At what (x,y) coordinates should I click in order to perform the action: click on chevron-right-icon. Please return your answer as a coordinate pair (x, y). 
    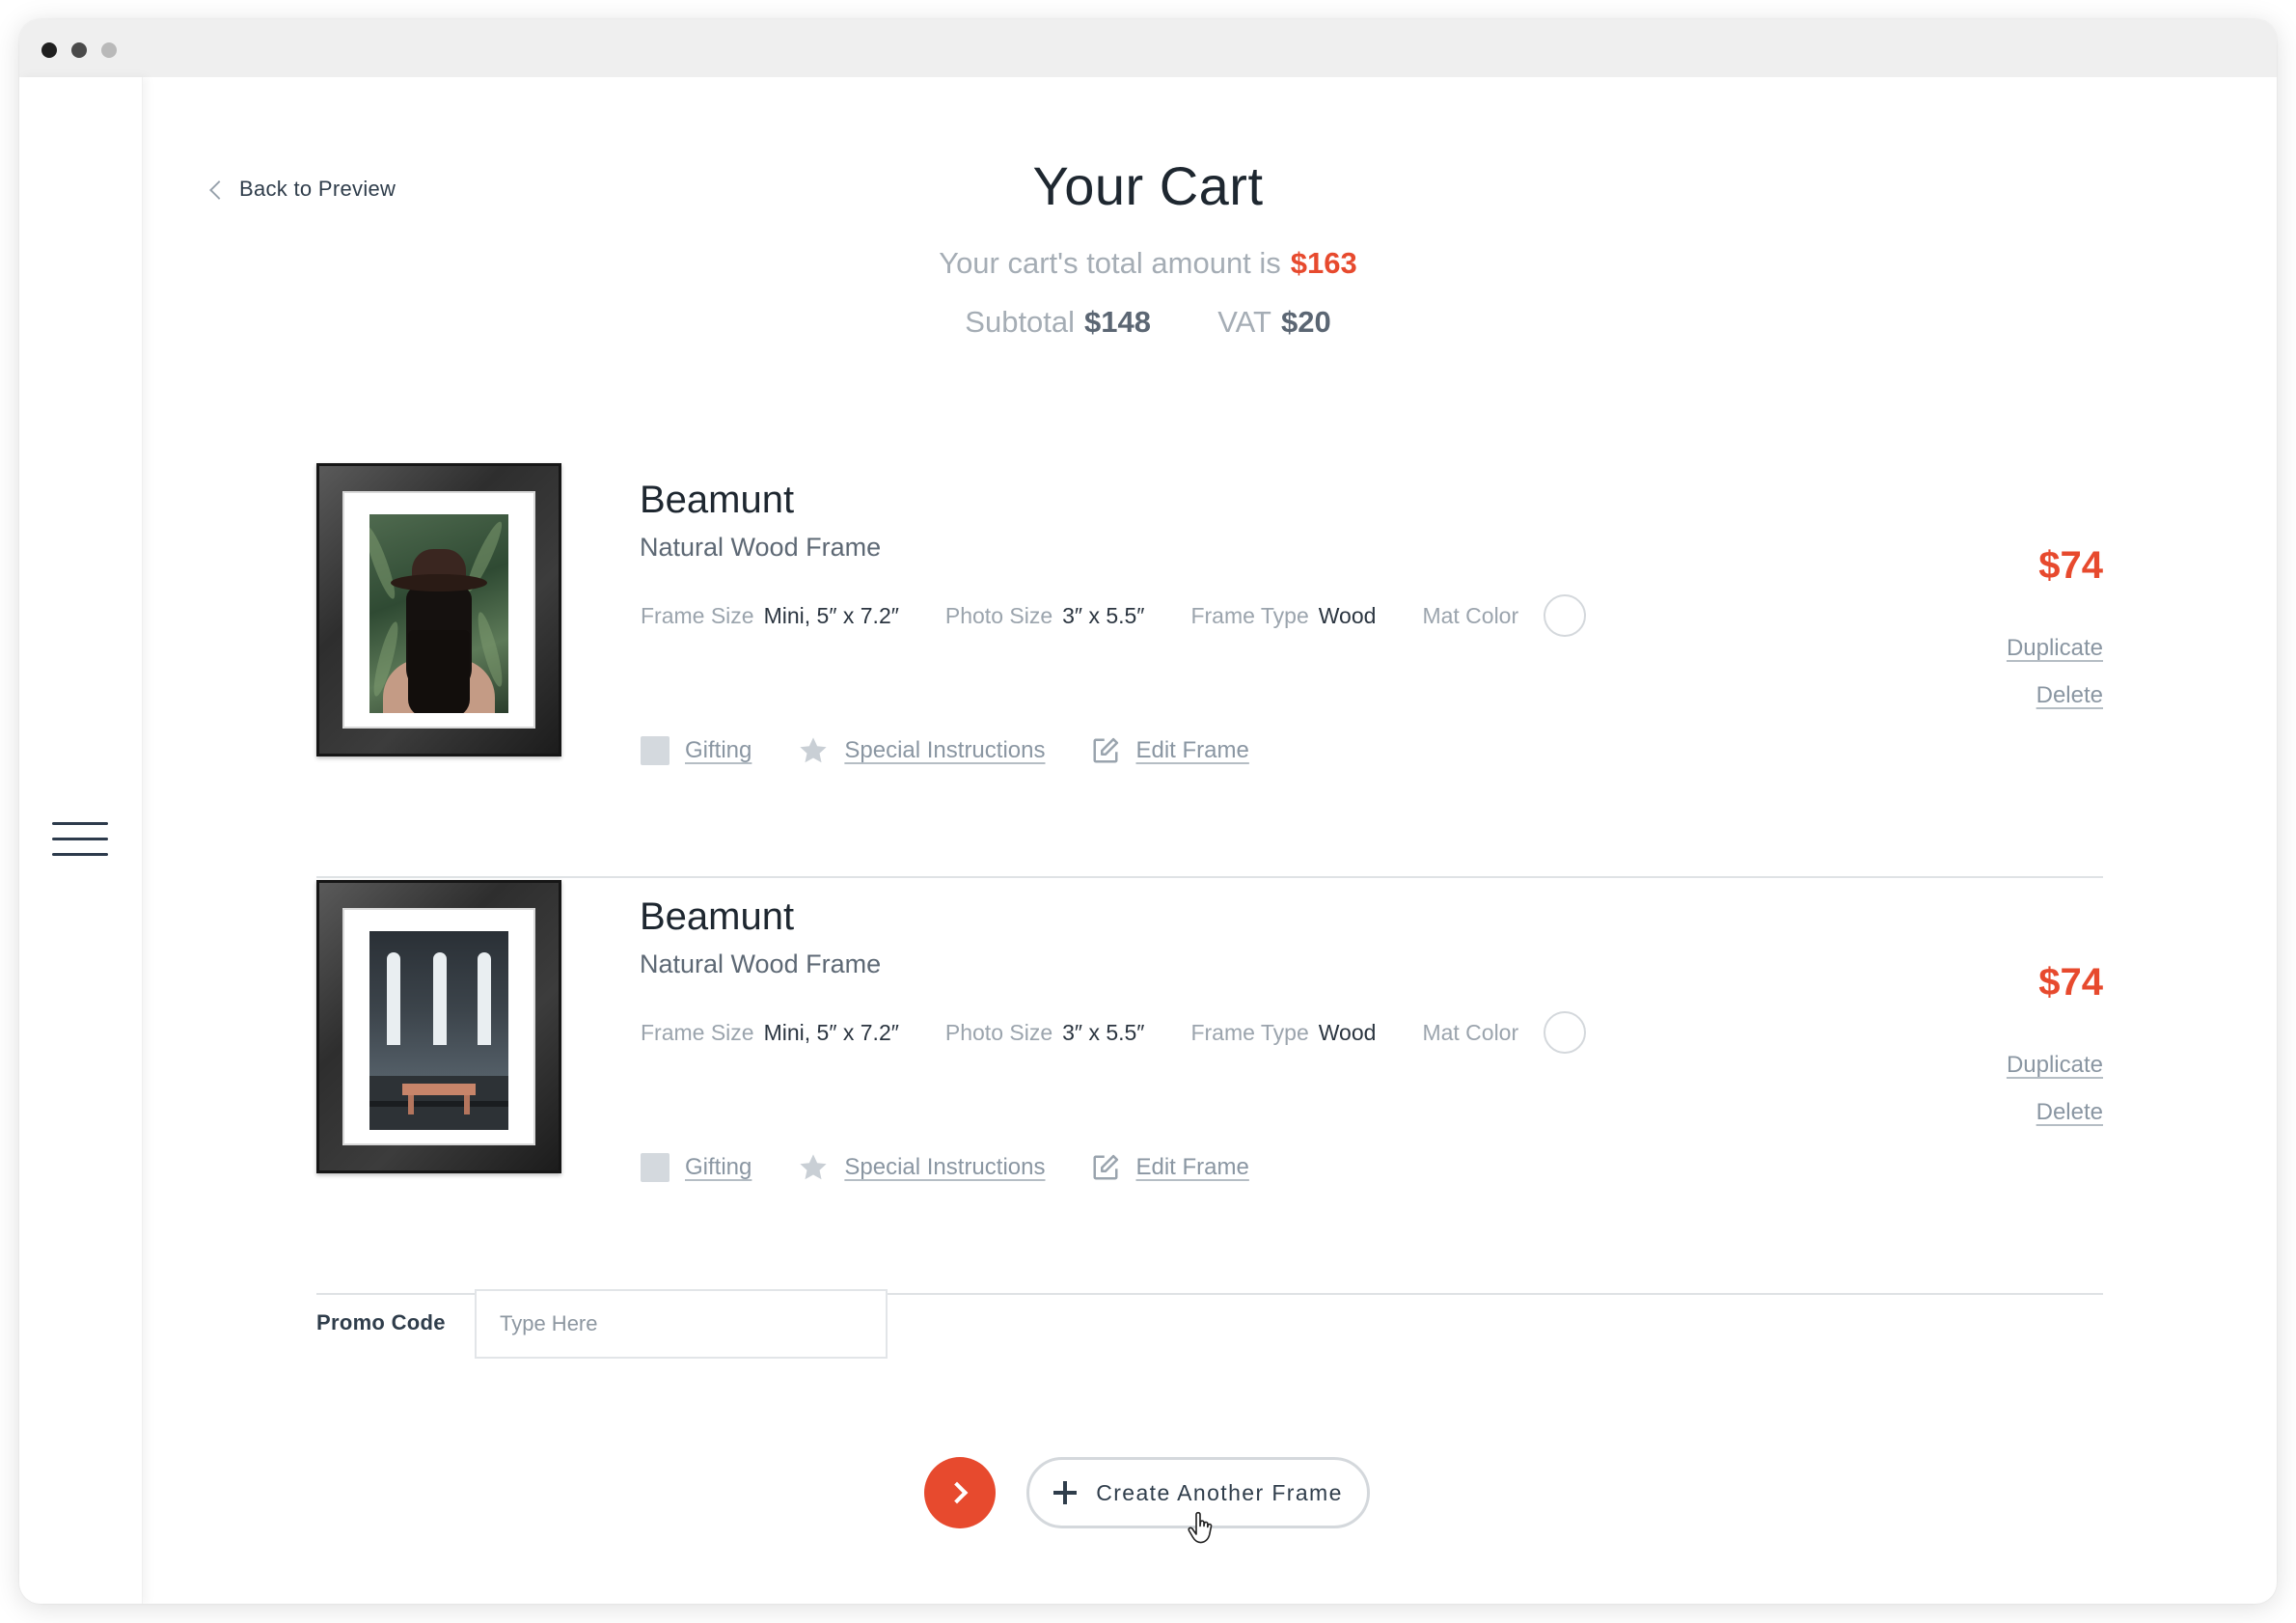
    Looking at the image, I should click on (957, 1493).